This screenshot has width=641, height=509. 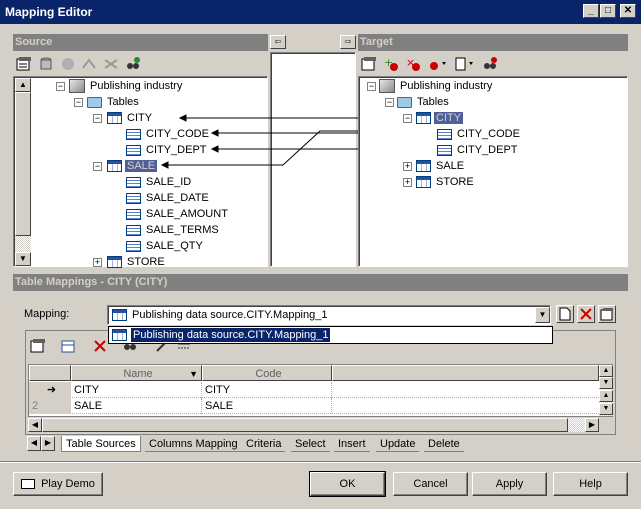 What do you see at coordinates (264, 444) in the screenshot?
I see `tab-criteria: Criteria` at bounding box center [264, 444].